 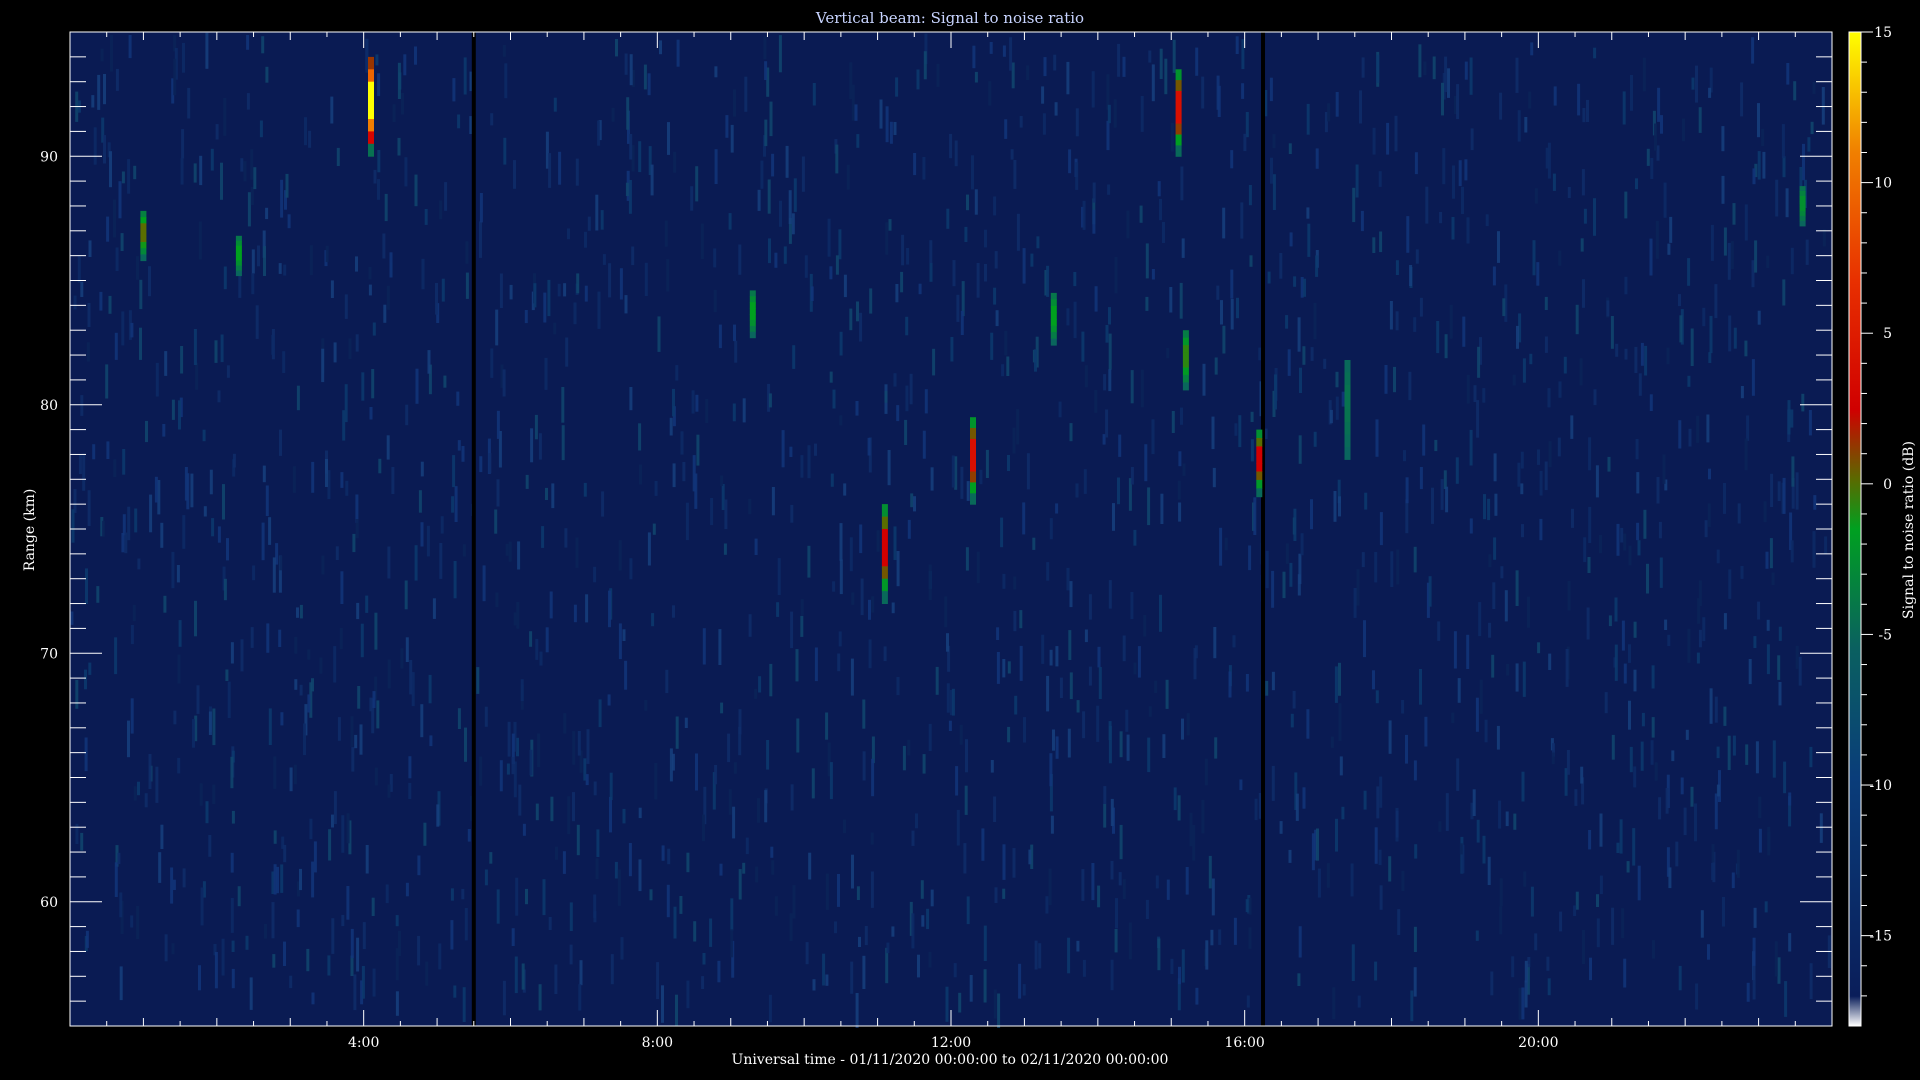 I want to click on colorbar-ticks: 151050-5-10-15, so click(x=1876, y=511).